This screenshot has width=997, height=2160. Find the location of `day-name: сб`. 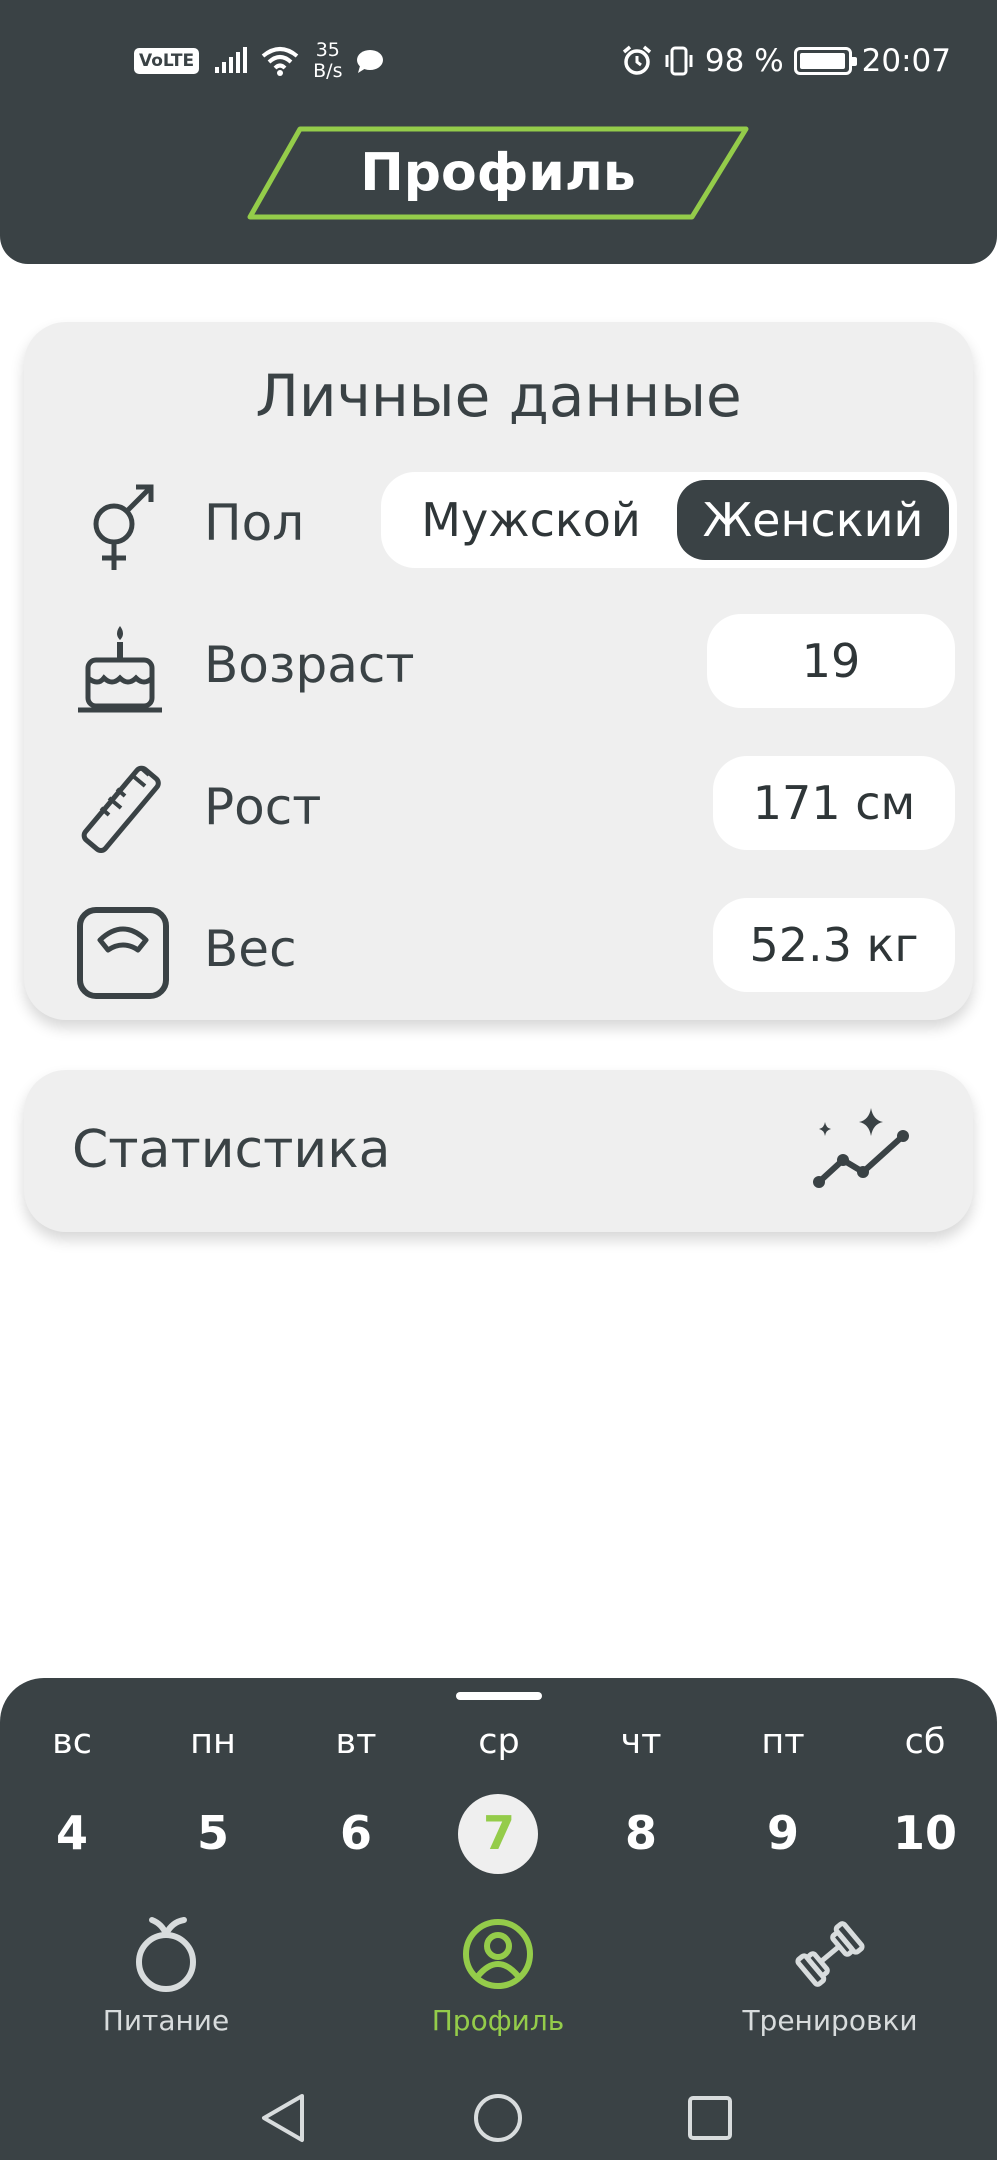

day-name: сб is located at coordinates (925, 1742).